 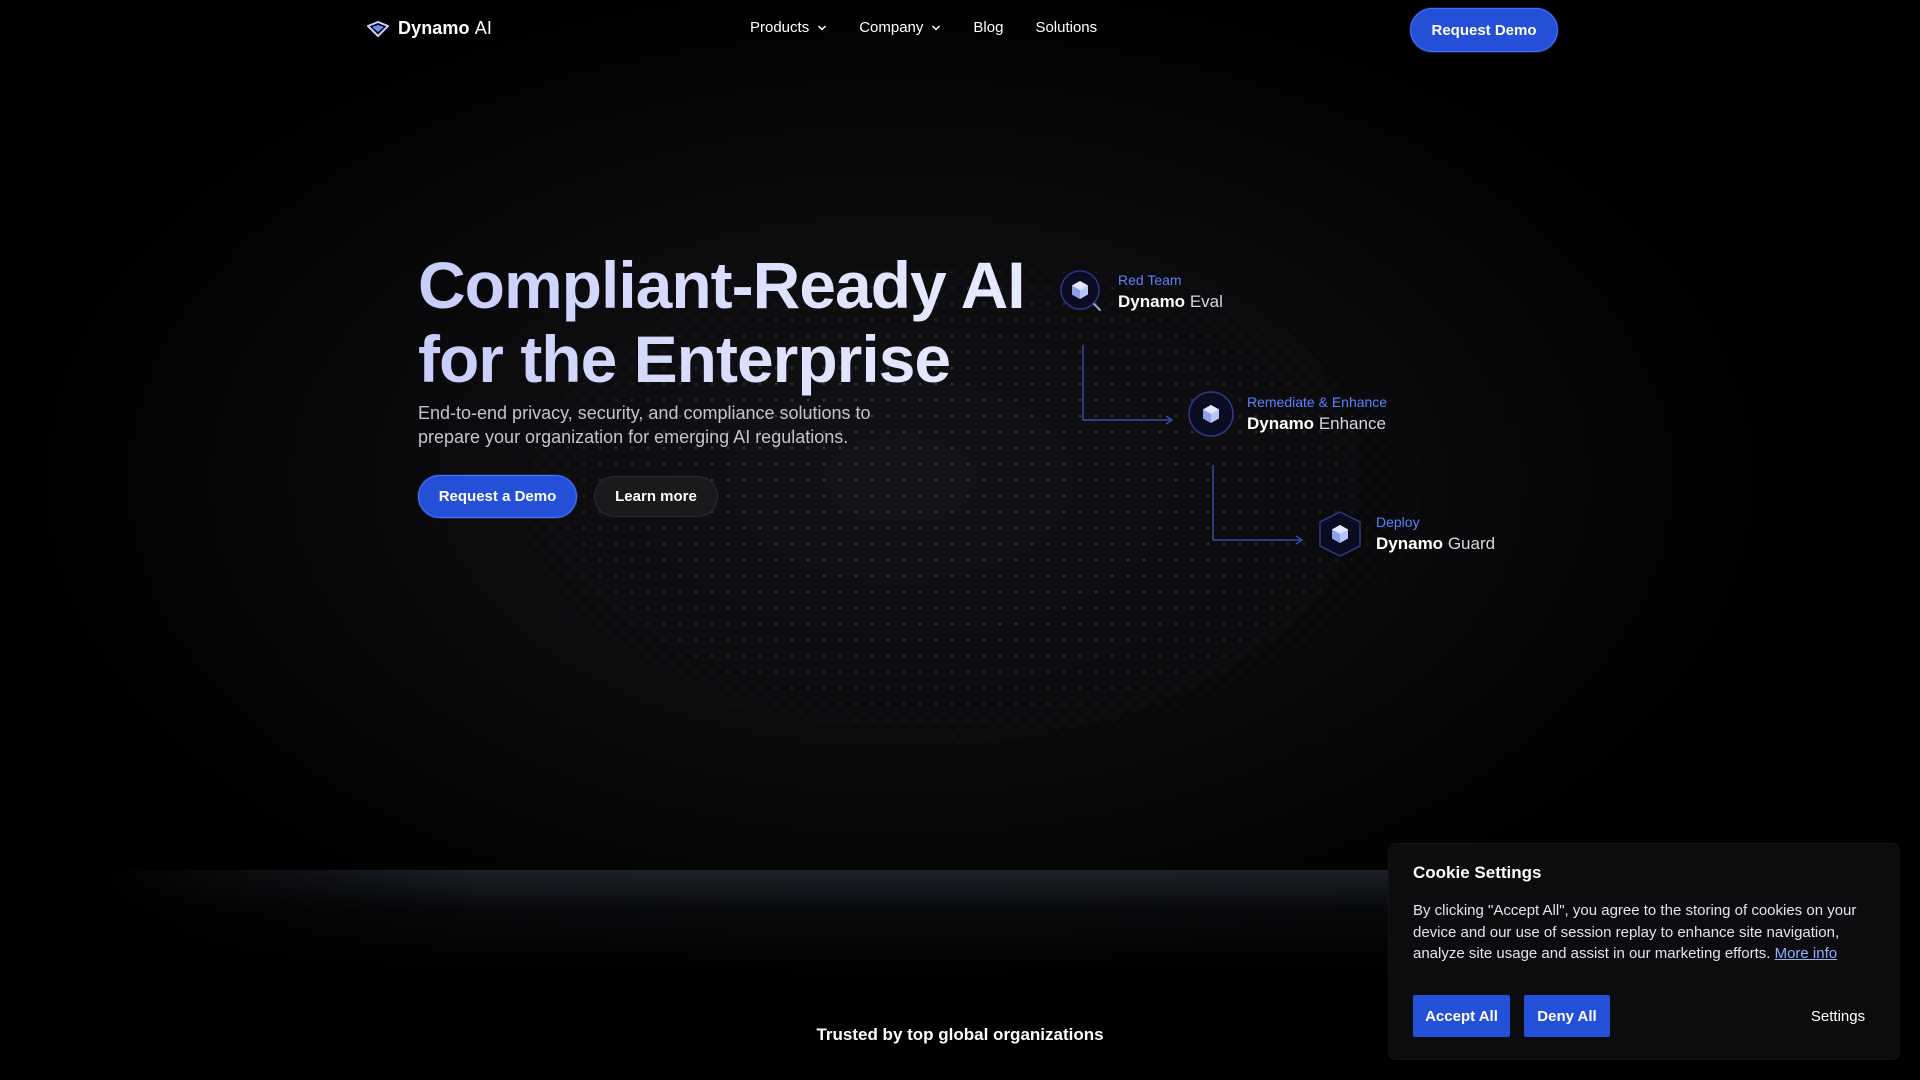 What do you see at coordinates (1150, 280) in the screenshot?
I see `flow-node-stage: Red Team` at bounding box center [1150, 280].